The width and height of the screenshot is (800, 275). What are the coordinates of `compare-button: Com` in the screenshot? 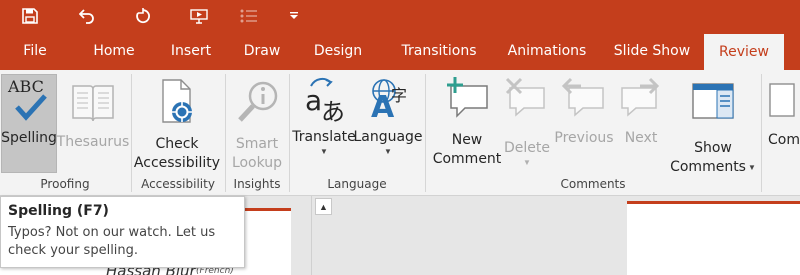 It's located at (783, 123).